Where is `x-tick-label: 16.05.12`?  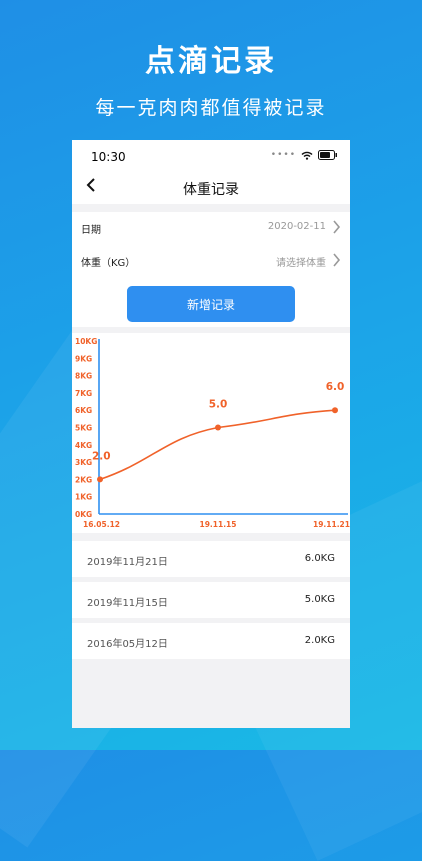 x-tick-label: 16.05.12 is located at coordinates (101, 524).